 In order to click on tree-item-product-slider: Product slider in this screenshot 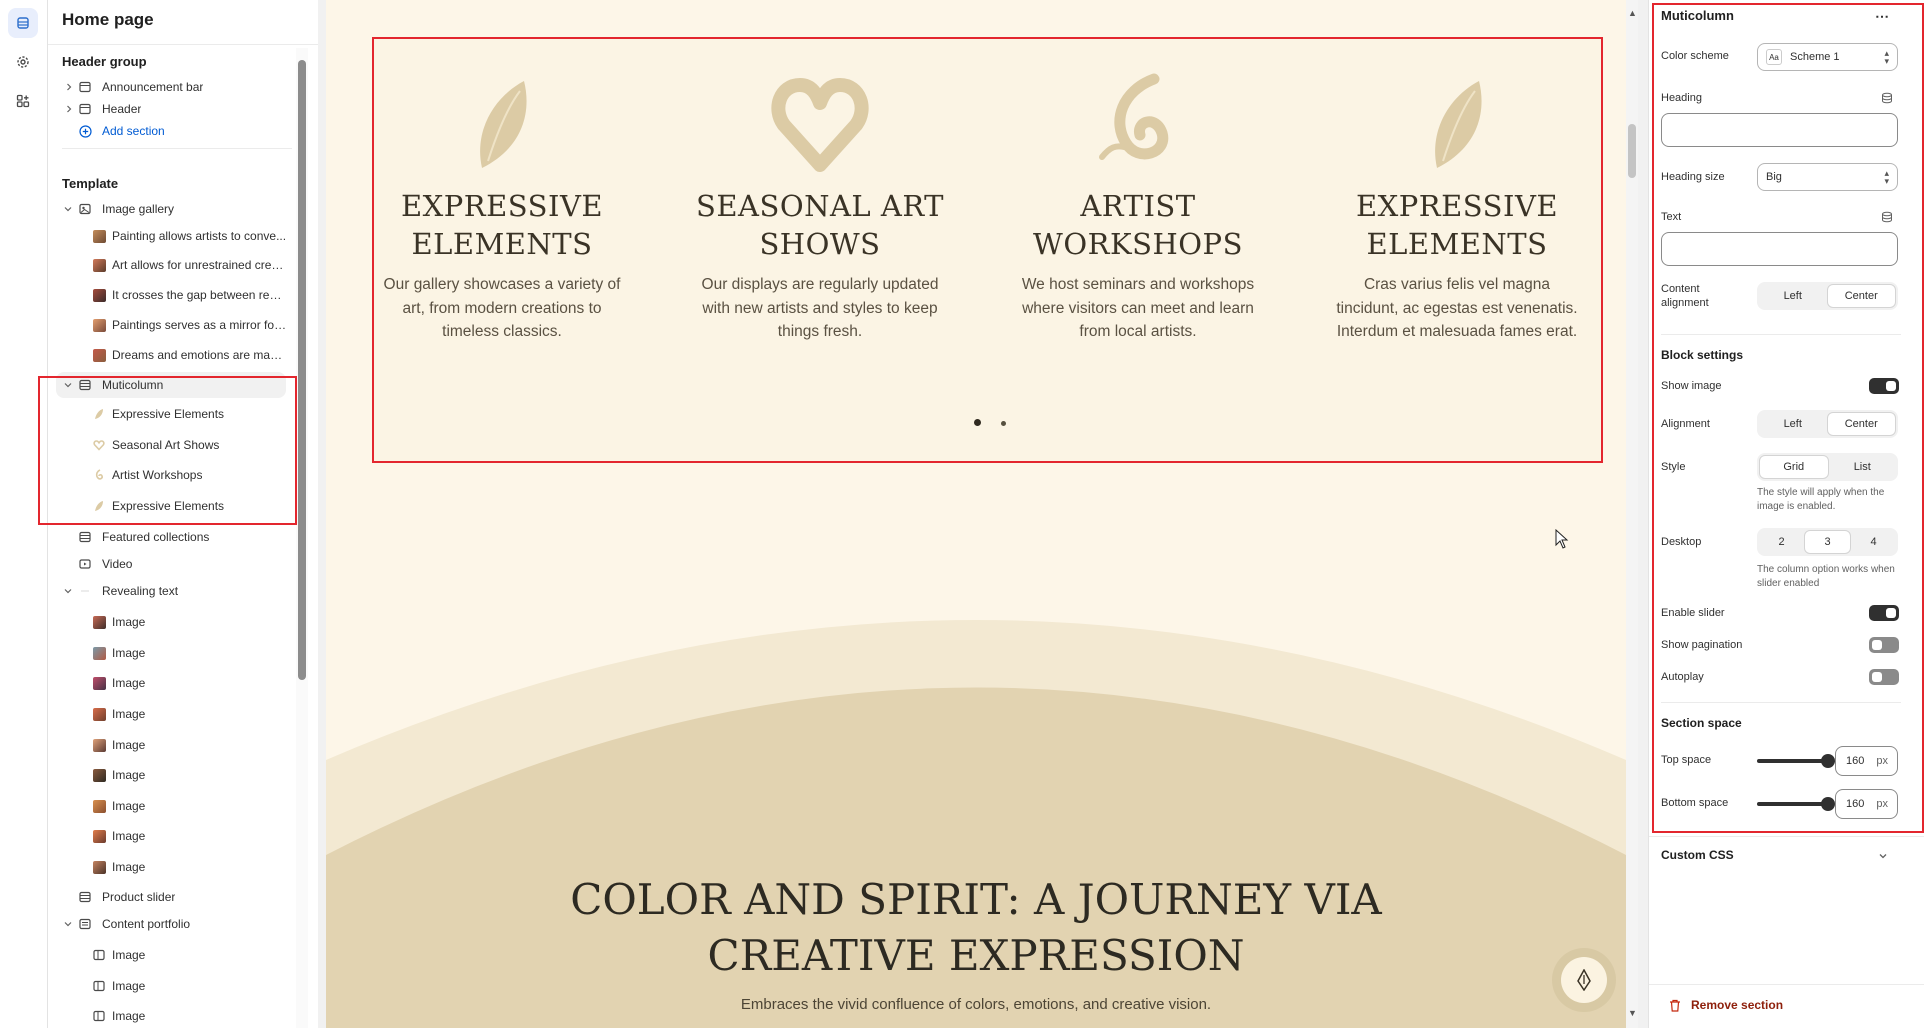, I will do `click(172, 897)`.